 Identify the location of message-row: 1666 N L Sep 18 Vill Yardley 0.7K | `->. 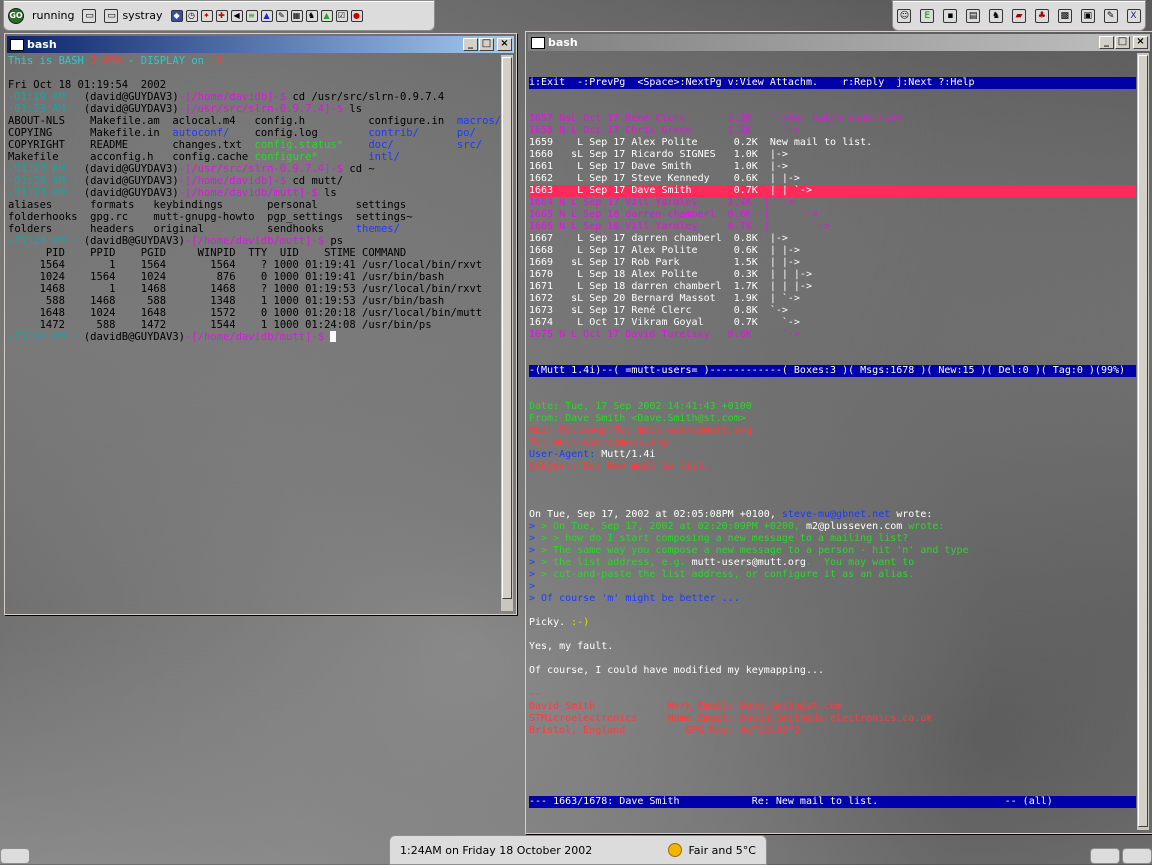
(832, 227).